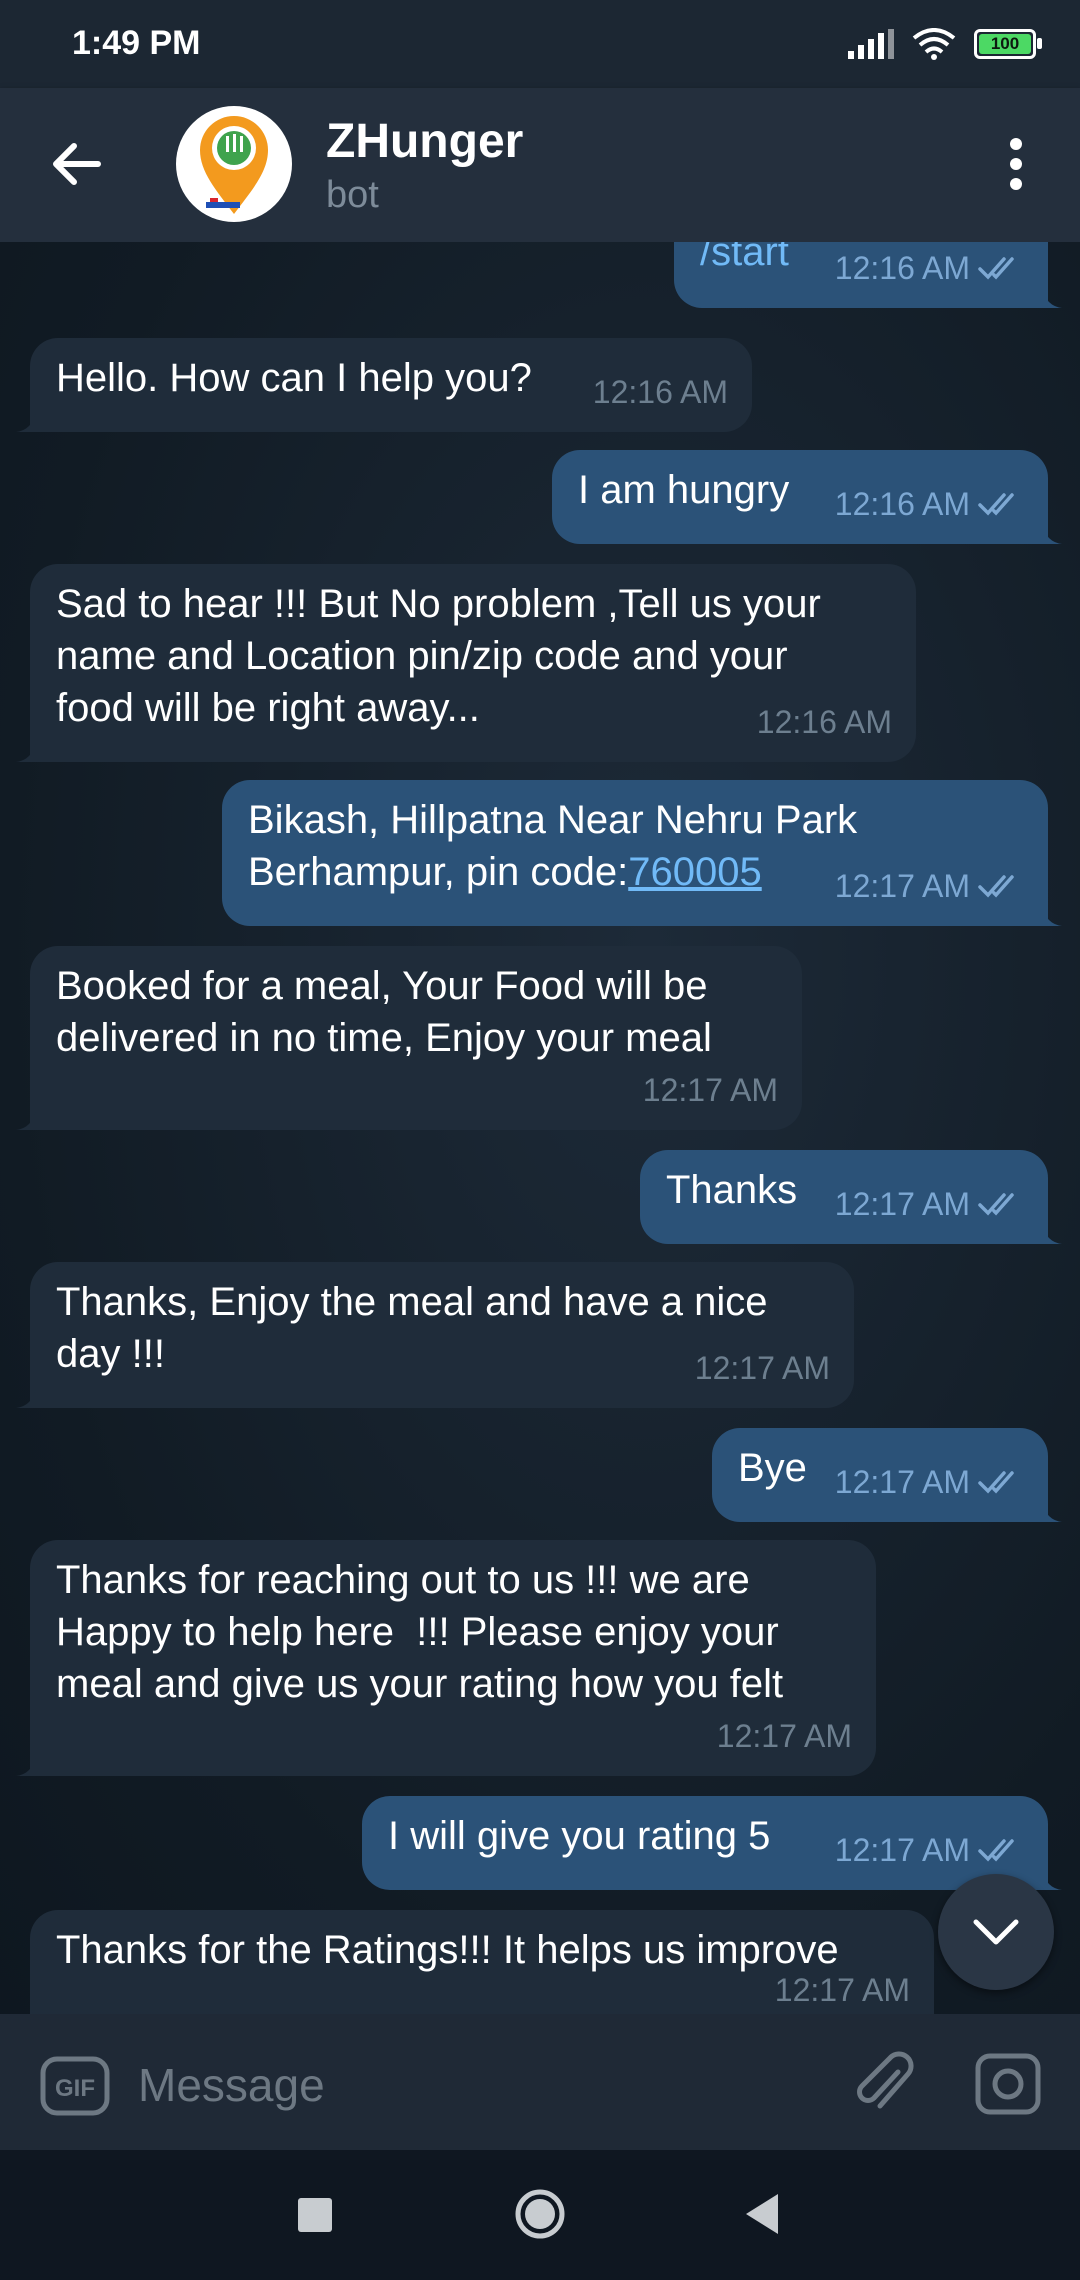 The width and height of the screenshot is (1080, 2280). What do you see at coordinates (540, 165) in the screenshot?
I see `chat-header: ZHunger bot` at bounding box center [540, 165].